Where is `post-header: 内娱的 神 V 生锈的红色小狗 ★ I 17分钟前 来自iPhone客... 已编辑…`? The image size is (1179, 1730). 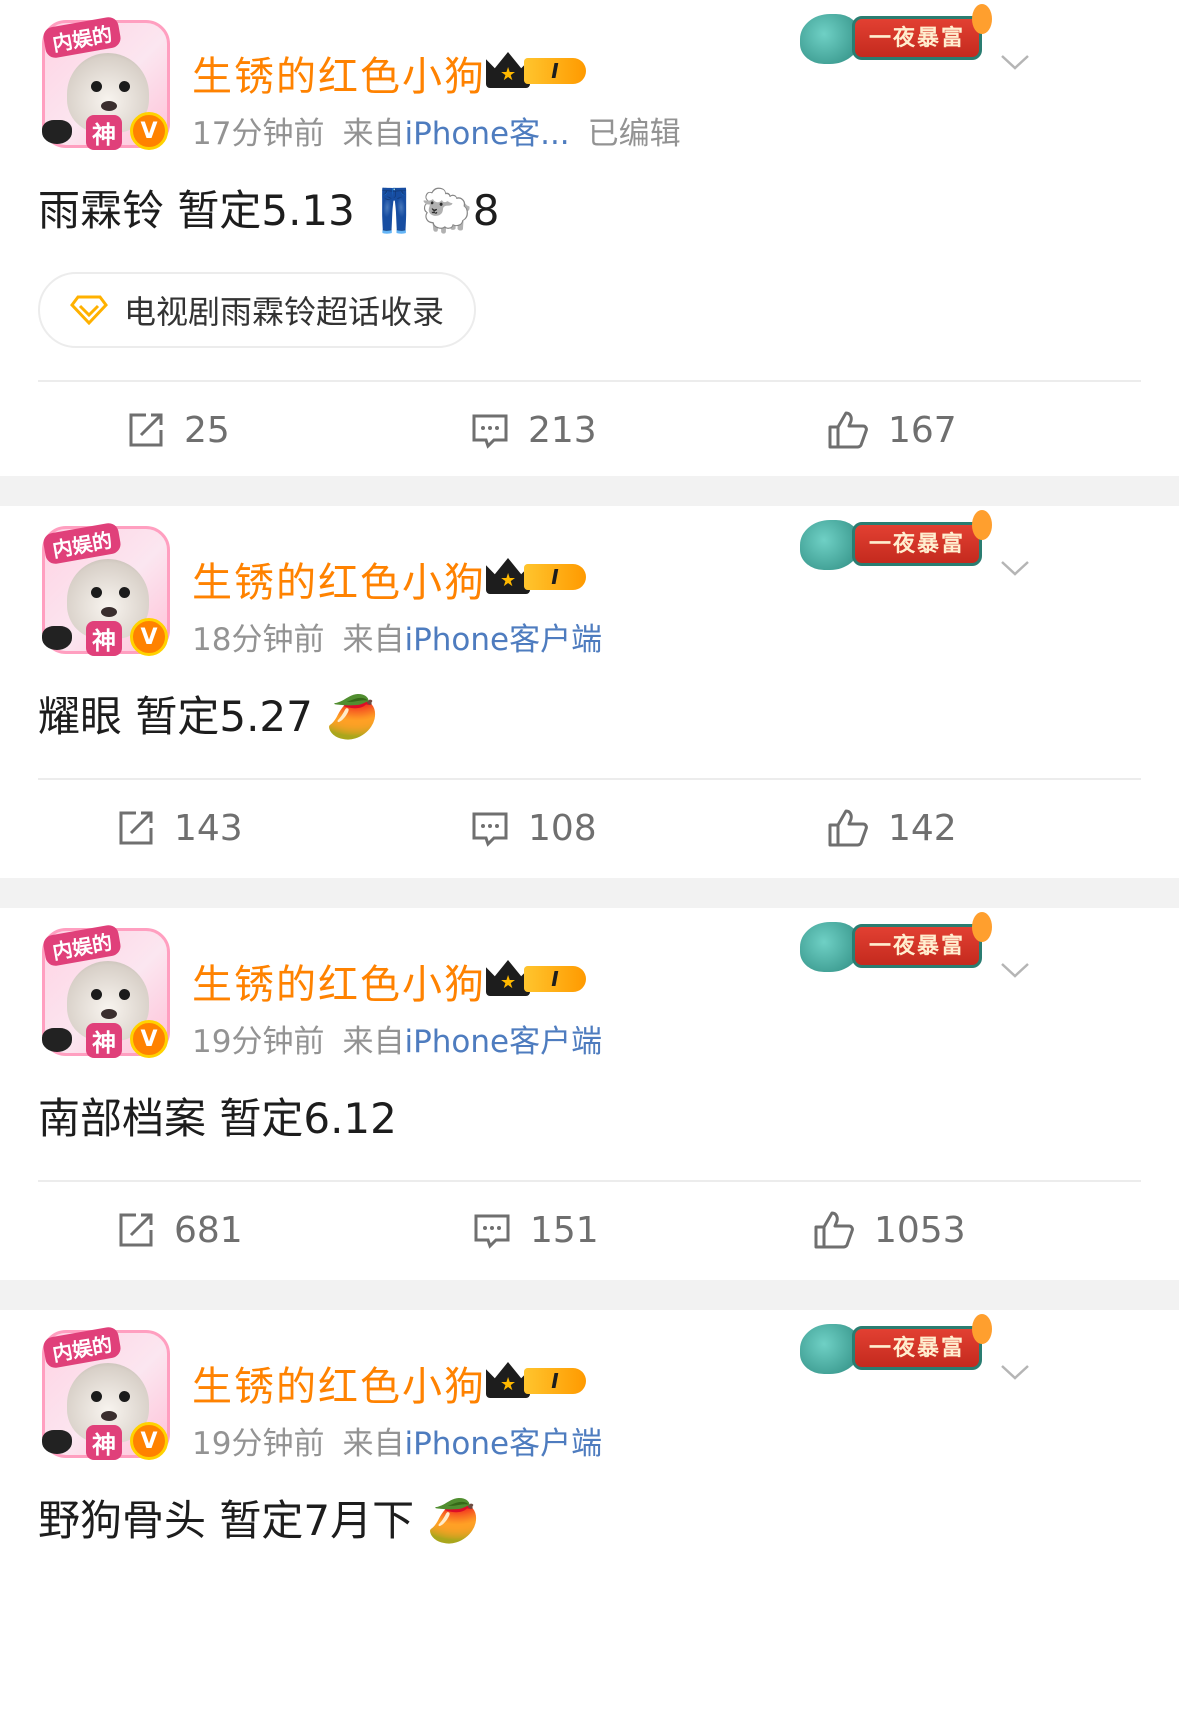
post-header: 内娱的 神 V 生锈的红色小狗 ★ I 17分钟前 来自iPhone客... 已编辑… is located at coordinates (589, 76).